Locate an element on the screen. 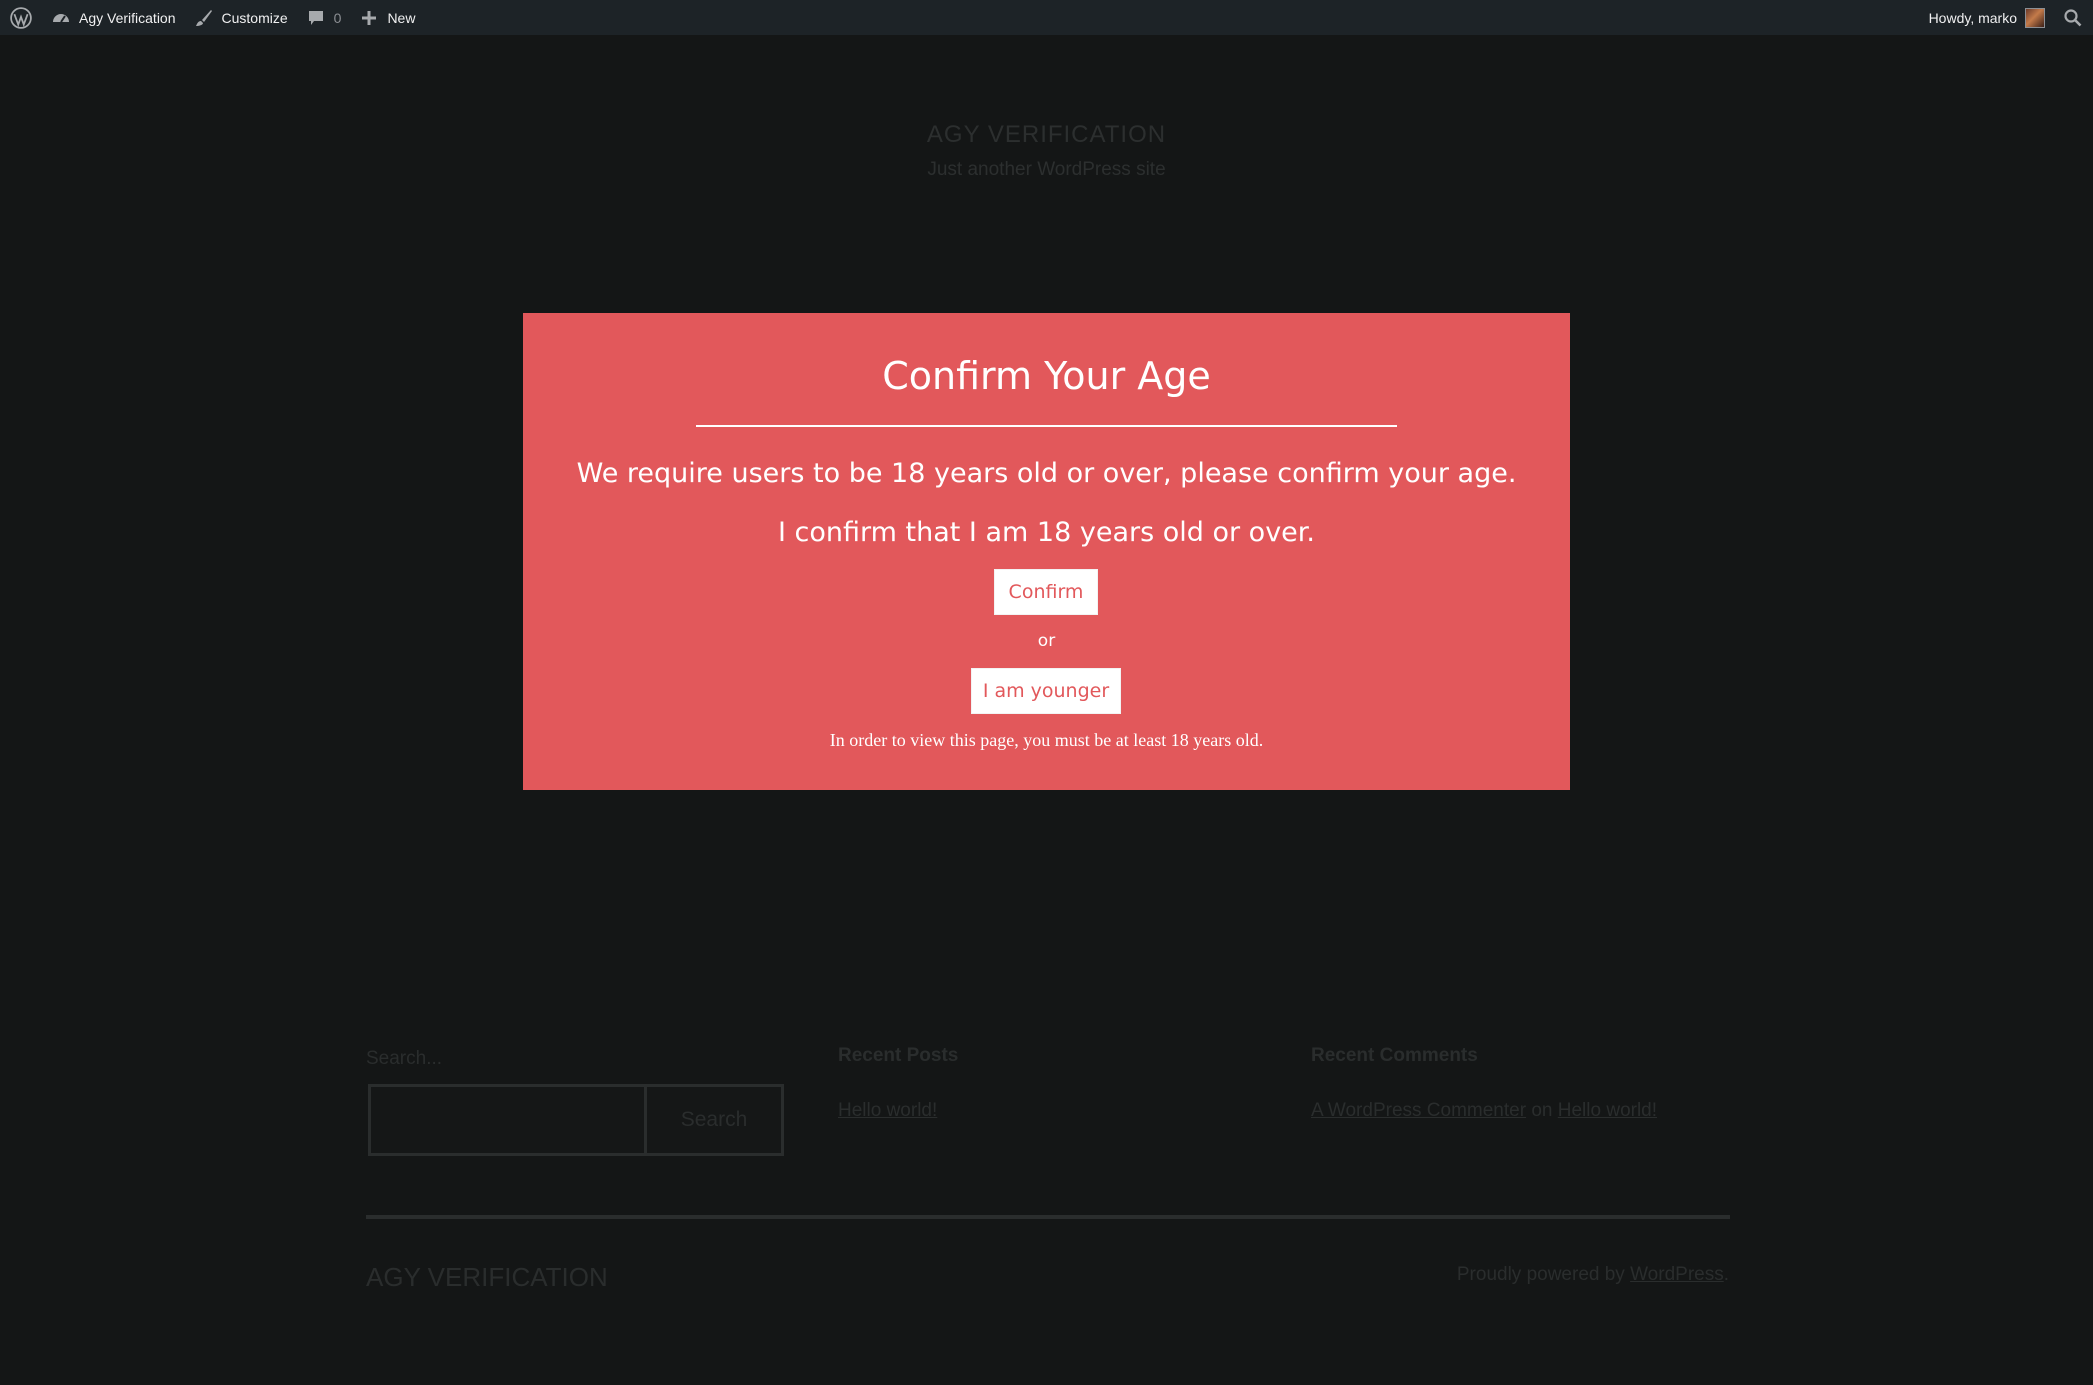 Image resolution: width=2093 pixels, height=1385 pixels. admin-search-button is located at coordinates (2071, 17).